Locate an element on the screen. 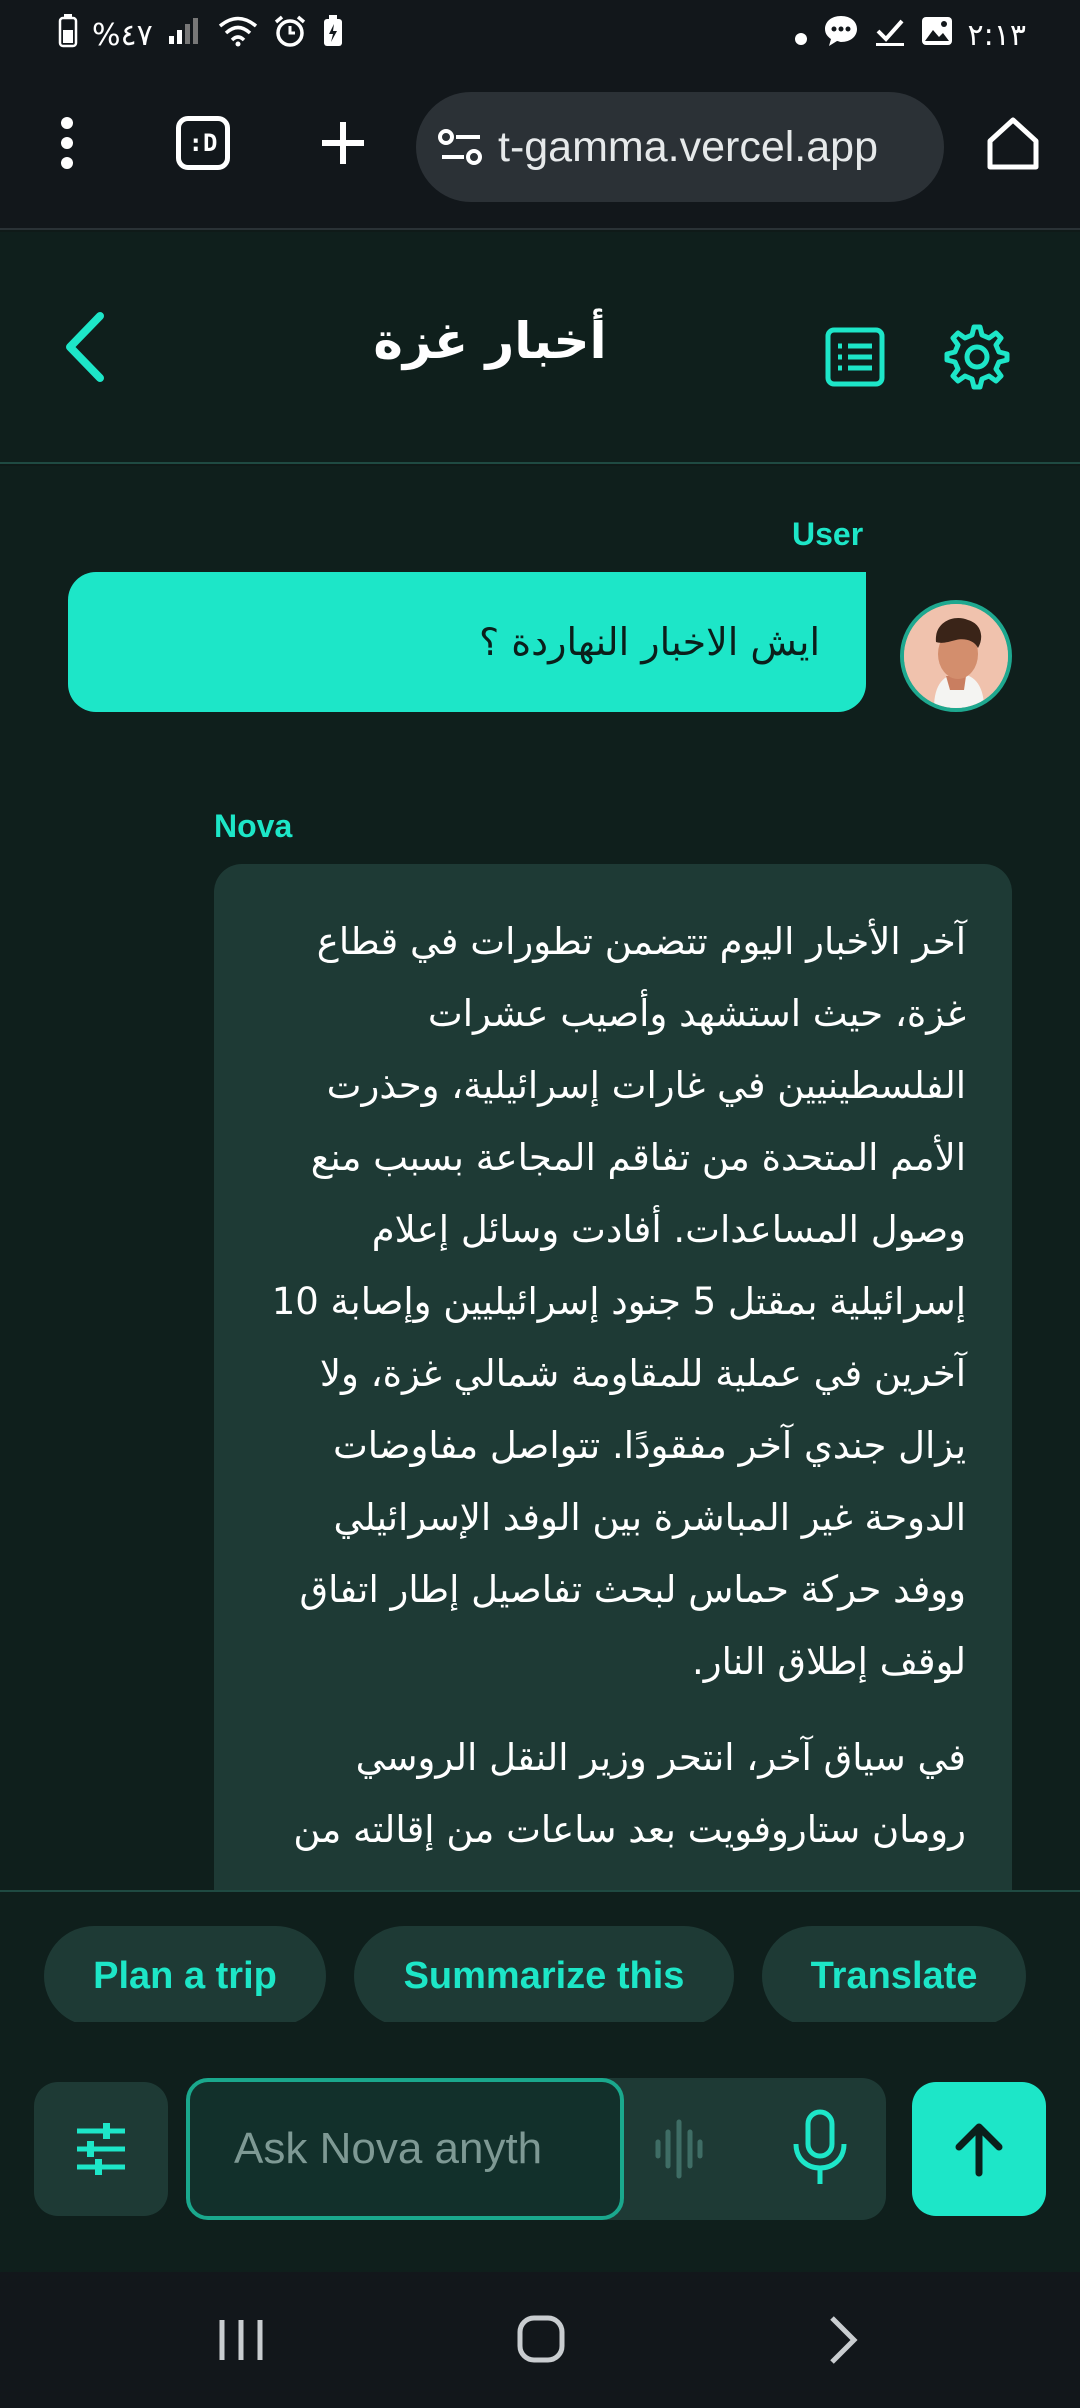  more-vert-icon is located at coordinates (67, 143).